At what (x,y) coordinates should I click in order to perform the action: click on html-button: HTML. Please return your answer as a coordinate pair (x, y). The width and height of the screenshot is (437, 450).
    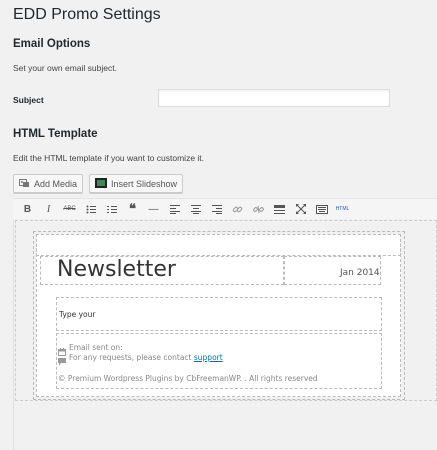
    Looking at the image, I should click on (342, 209).